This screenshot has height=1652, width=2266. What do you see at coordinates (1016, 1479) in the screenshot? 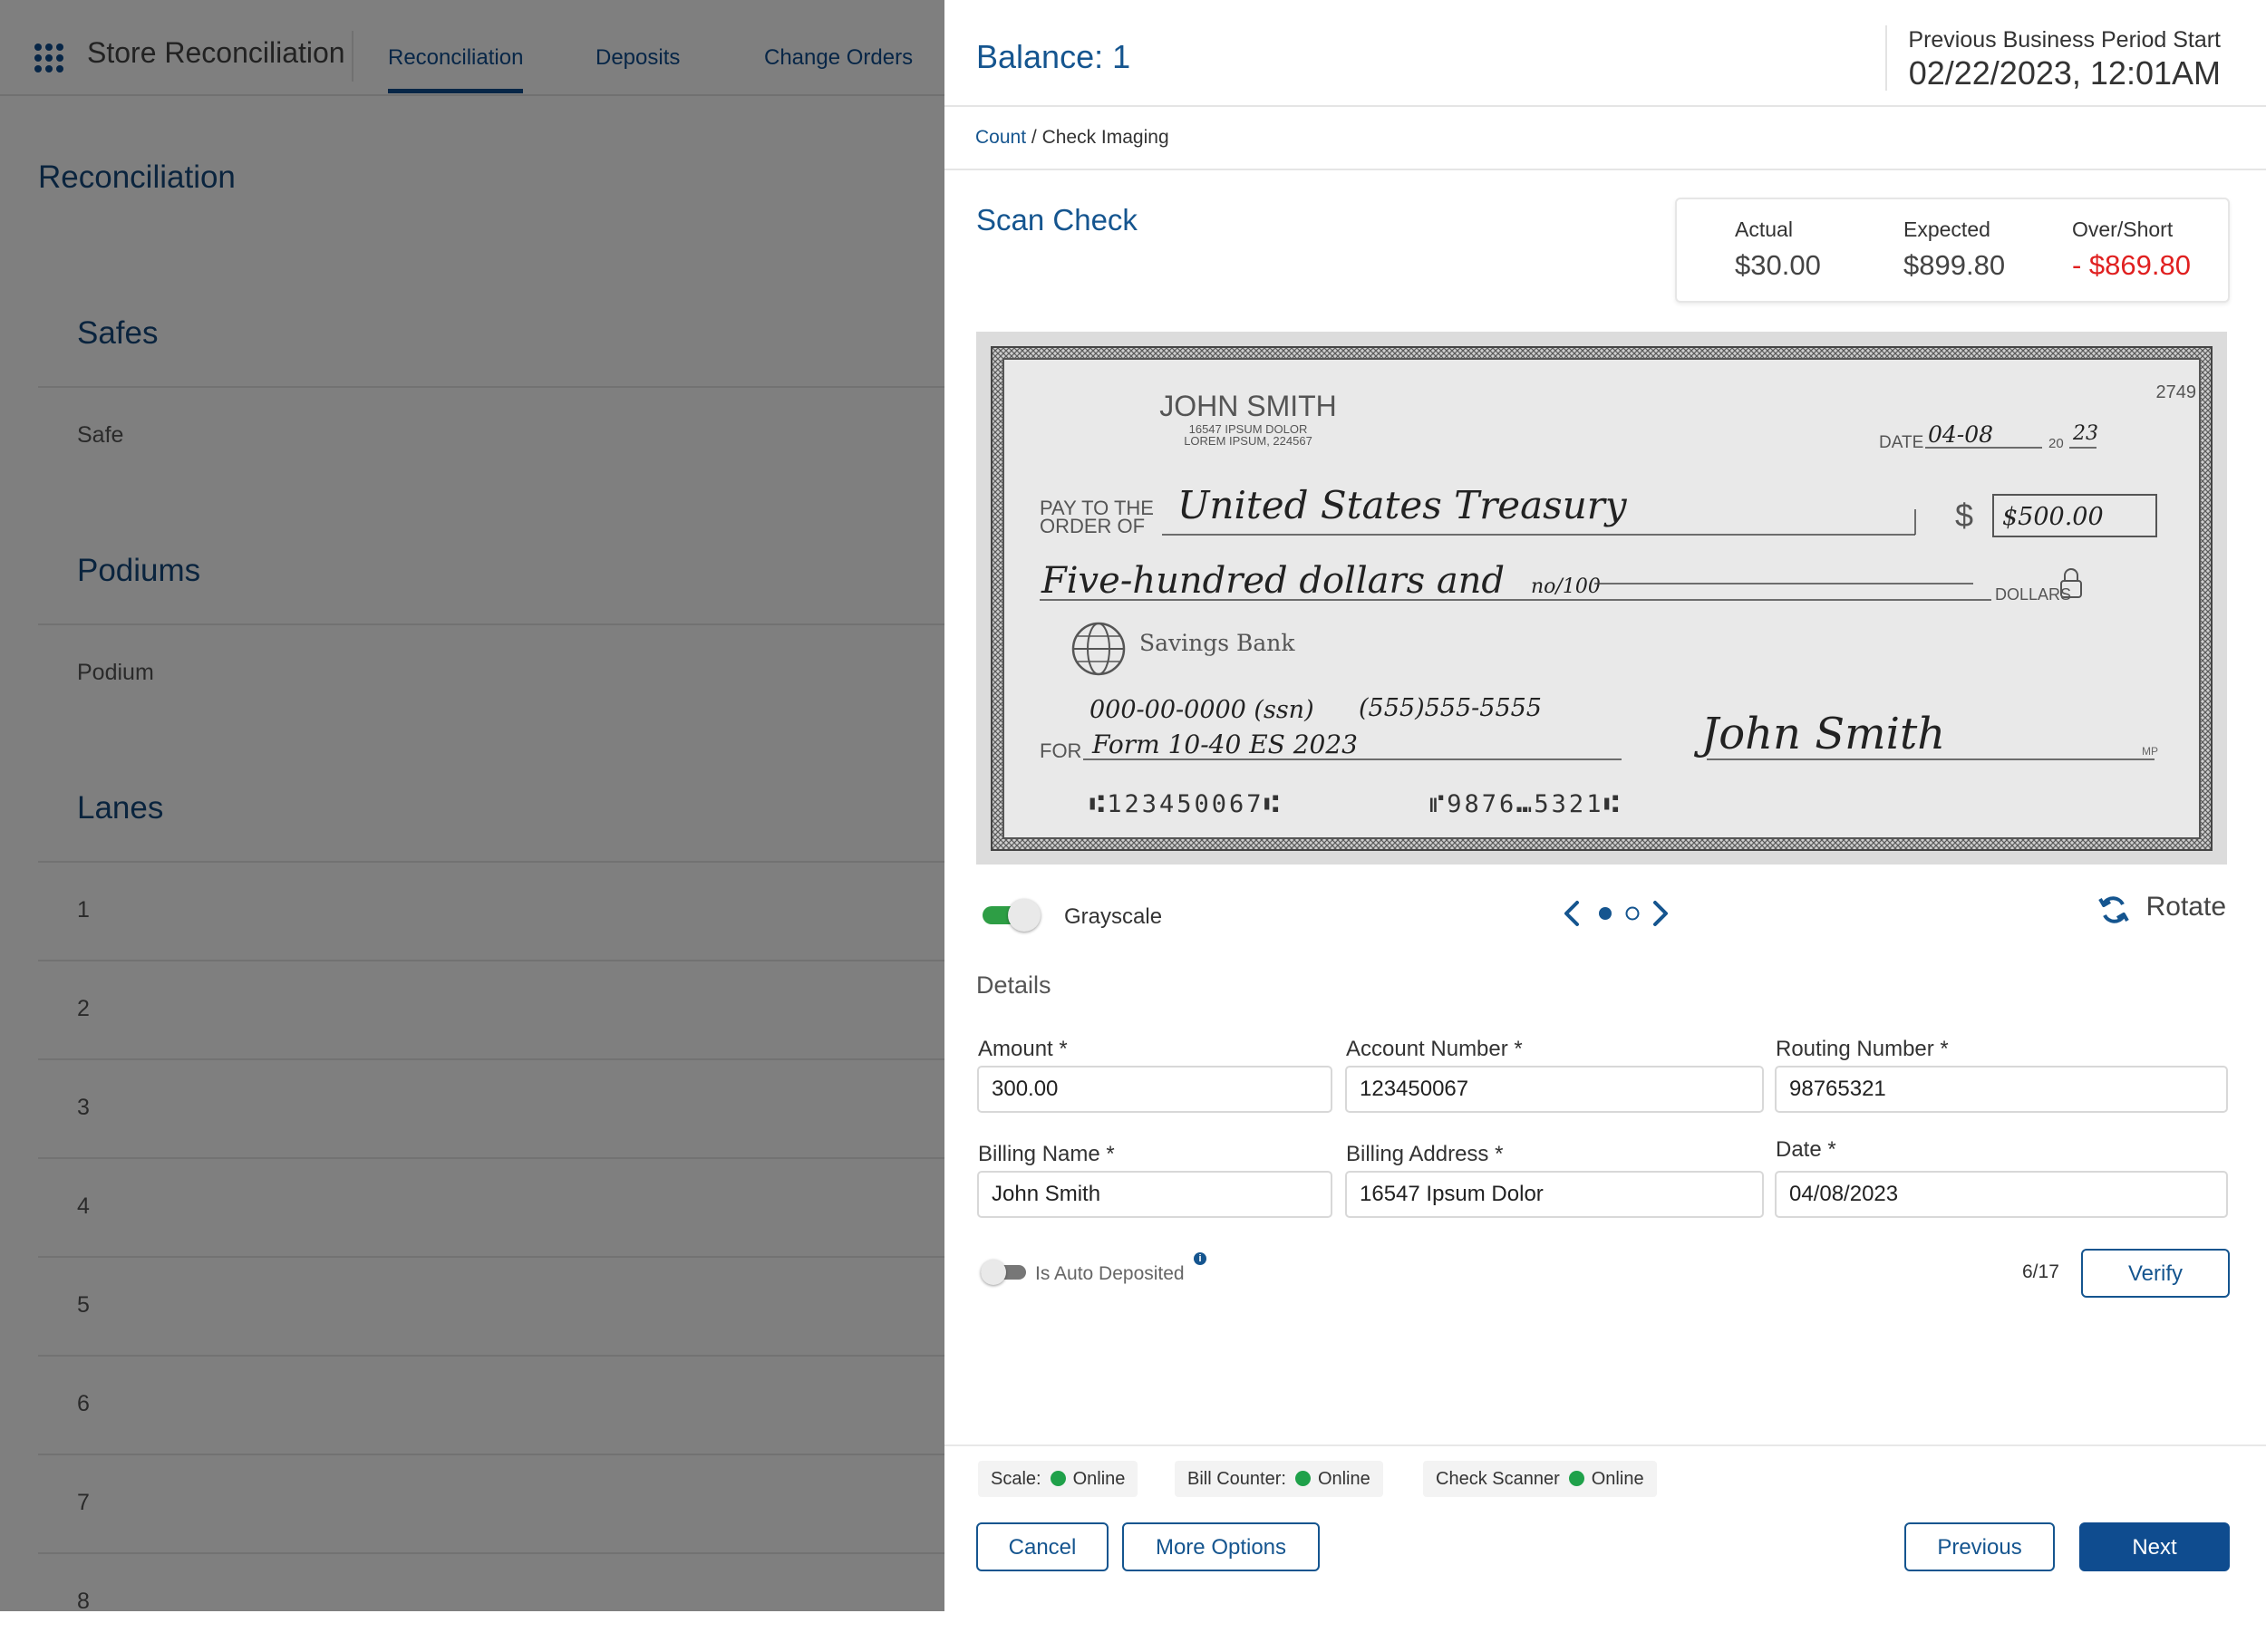
I see `status-name: Scale:` at bounding box center [1016, 1479].